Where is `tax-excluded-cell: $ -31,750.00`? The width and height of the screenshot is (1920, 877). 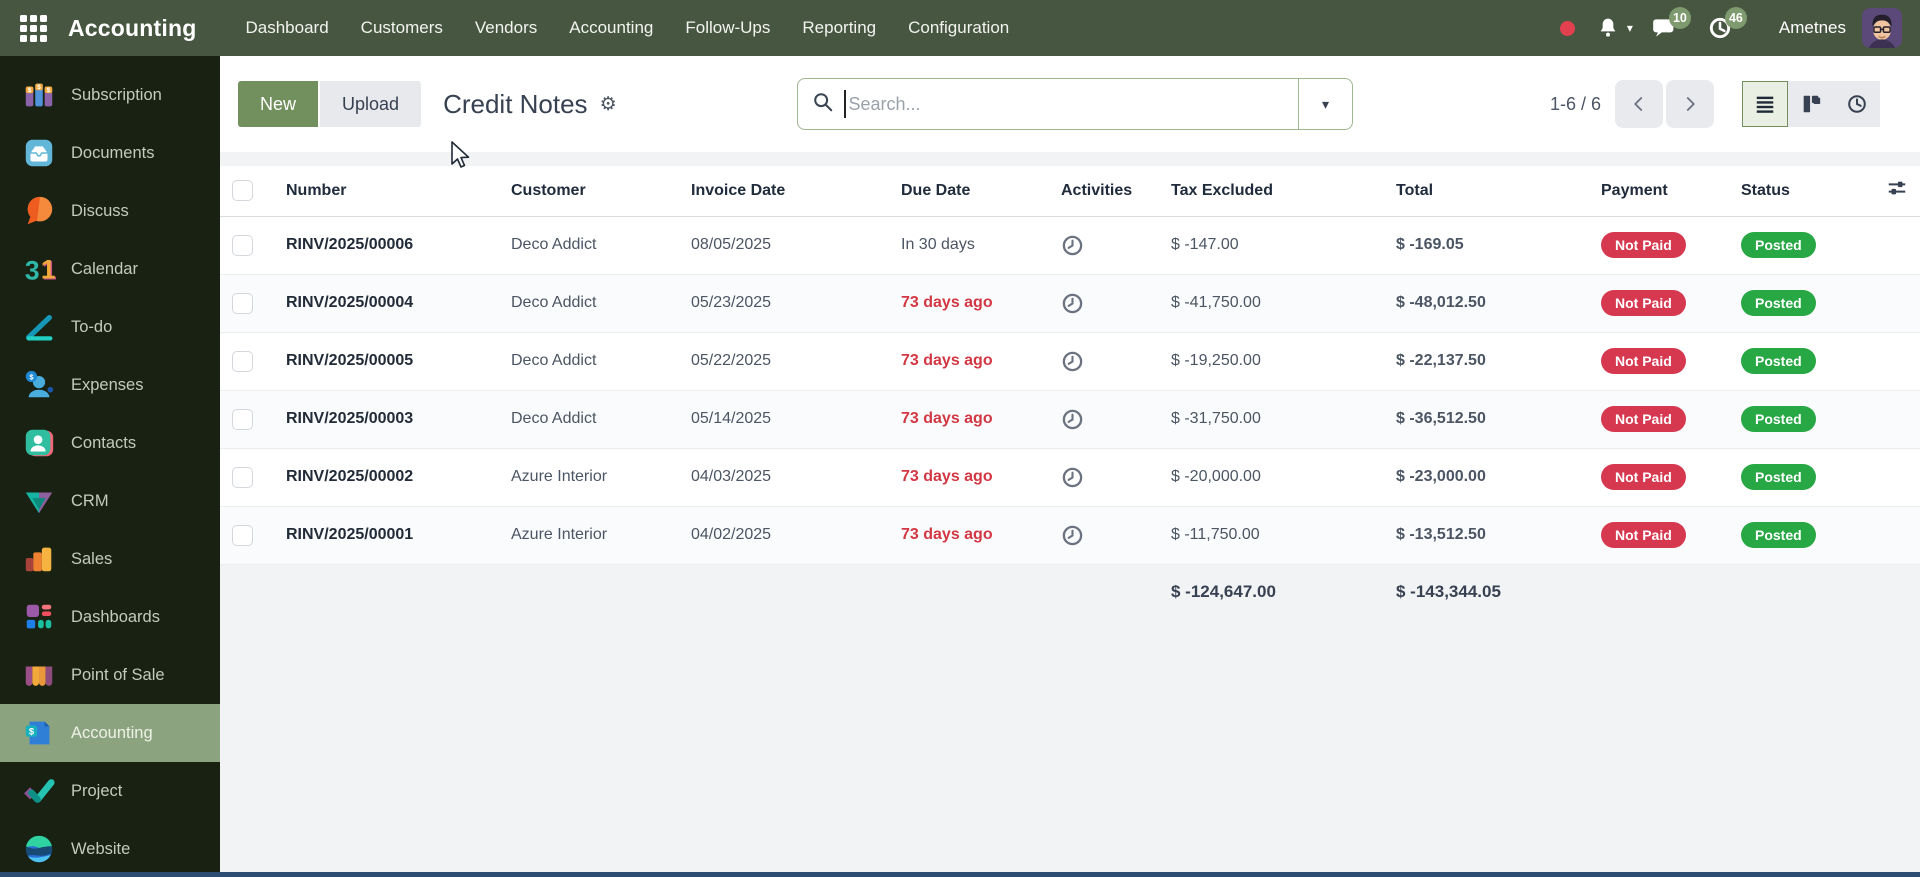
tax-excluded-cell: $ -31,750.00 is located at coordinates (1271, 419).